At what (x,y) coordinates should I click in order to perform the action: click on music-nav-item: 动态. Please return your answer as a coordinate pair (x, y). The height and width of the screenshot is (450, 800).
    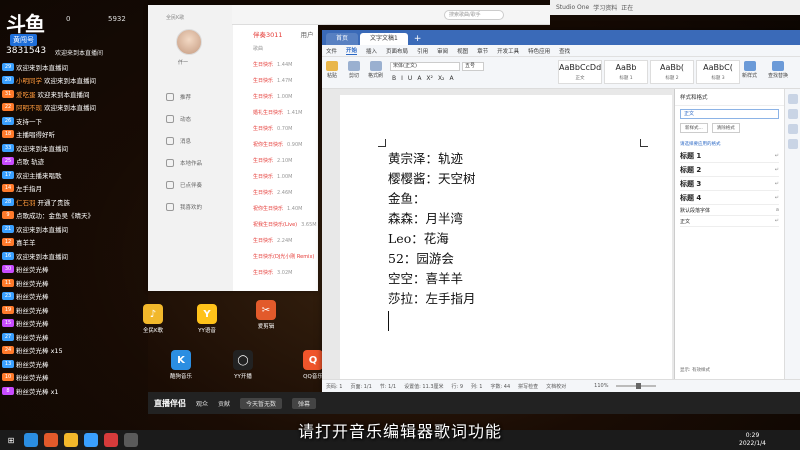
    Looking at the image, I should click on (178, 119).